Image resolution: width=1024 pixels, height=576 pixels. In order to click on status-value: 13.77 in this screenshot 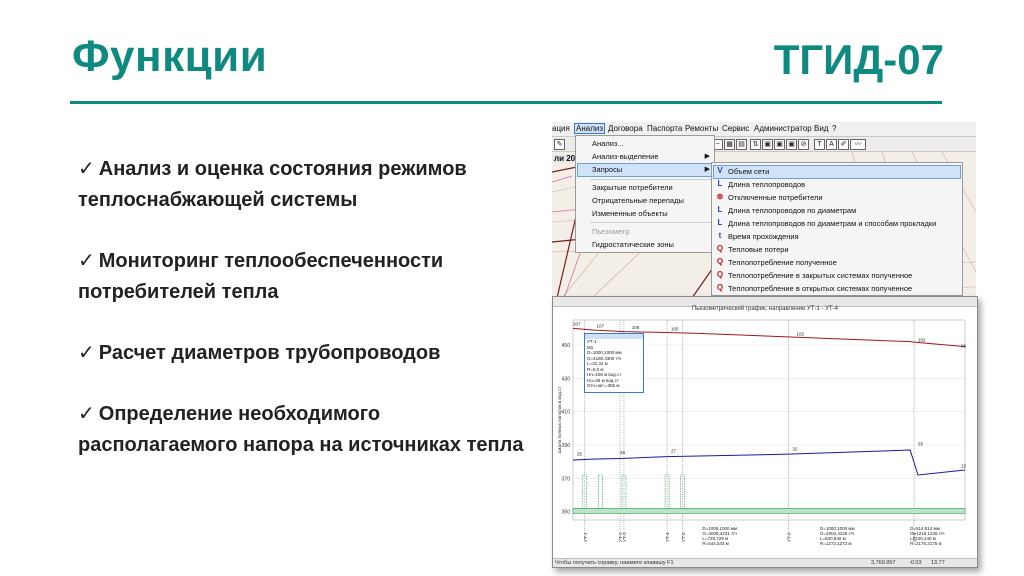, I will do `click(938, 563)`.